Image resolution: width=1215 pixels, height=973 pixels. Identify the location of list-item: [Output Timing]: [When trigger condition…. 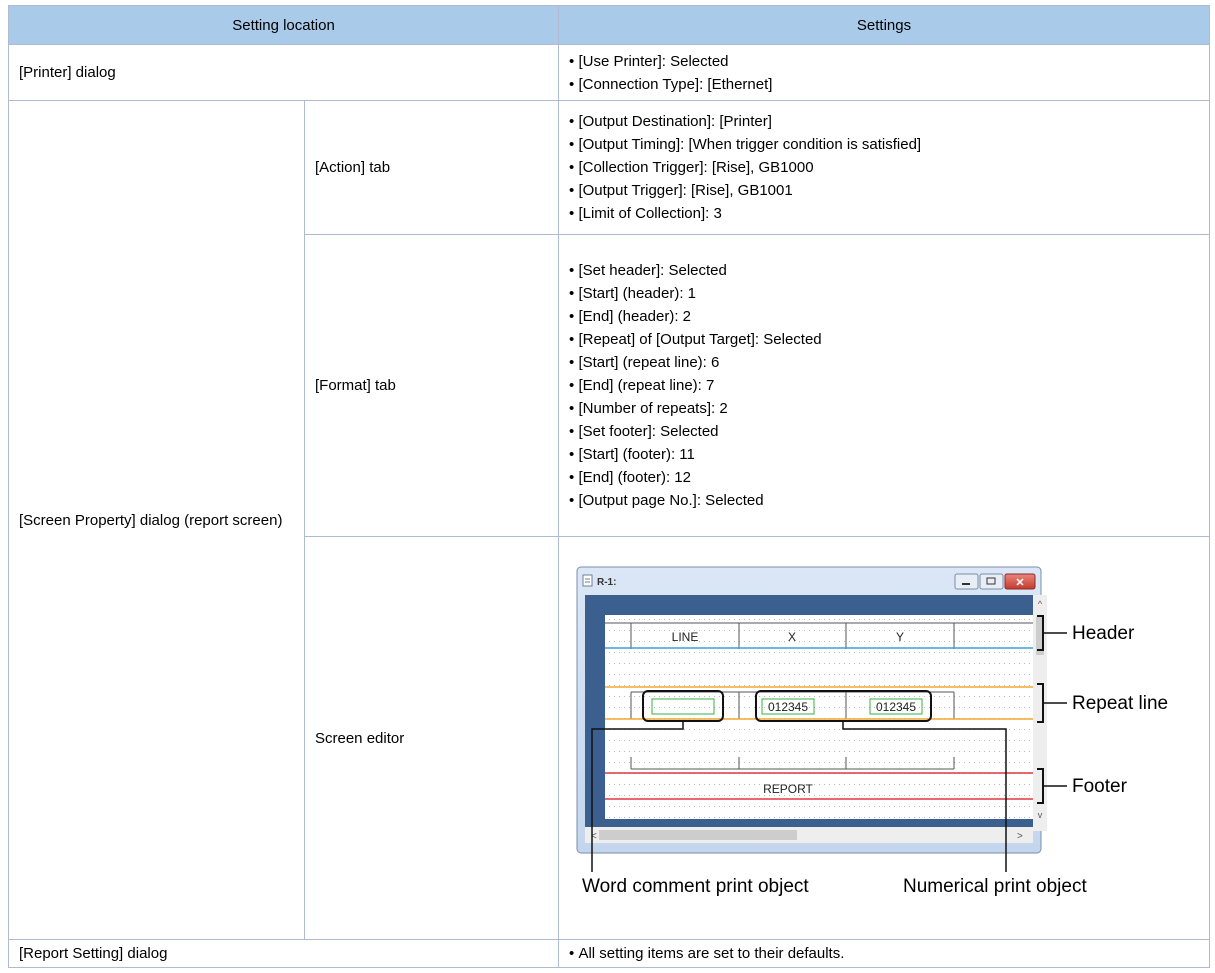
(884, 144).